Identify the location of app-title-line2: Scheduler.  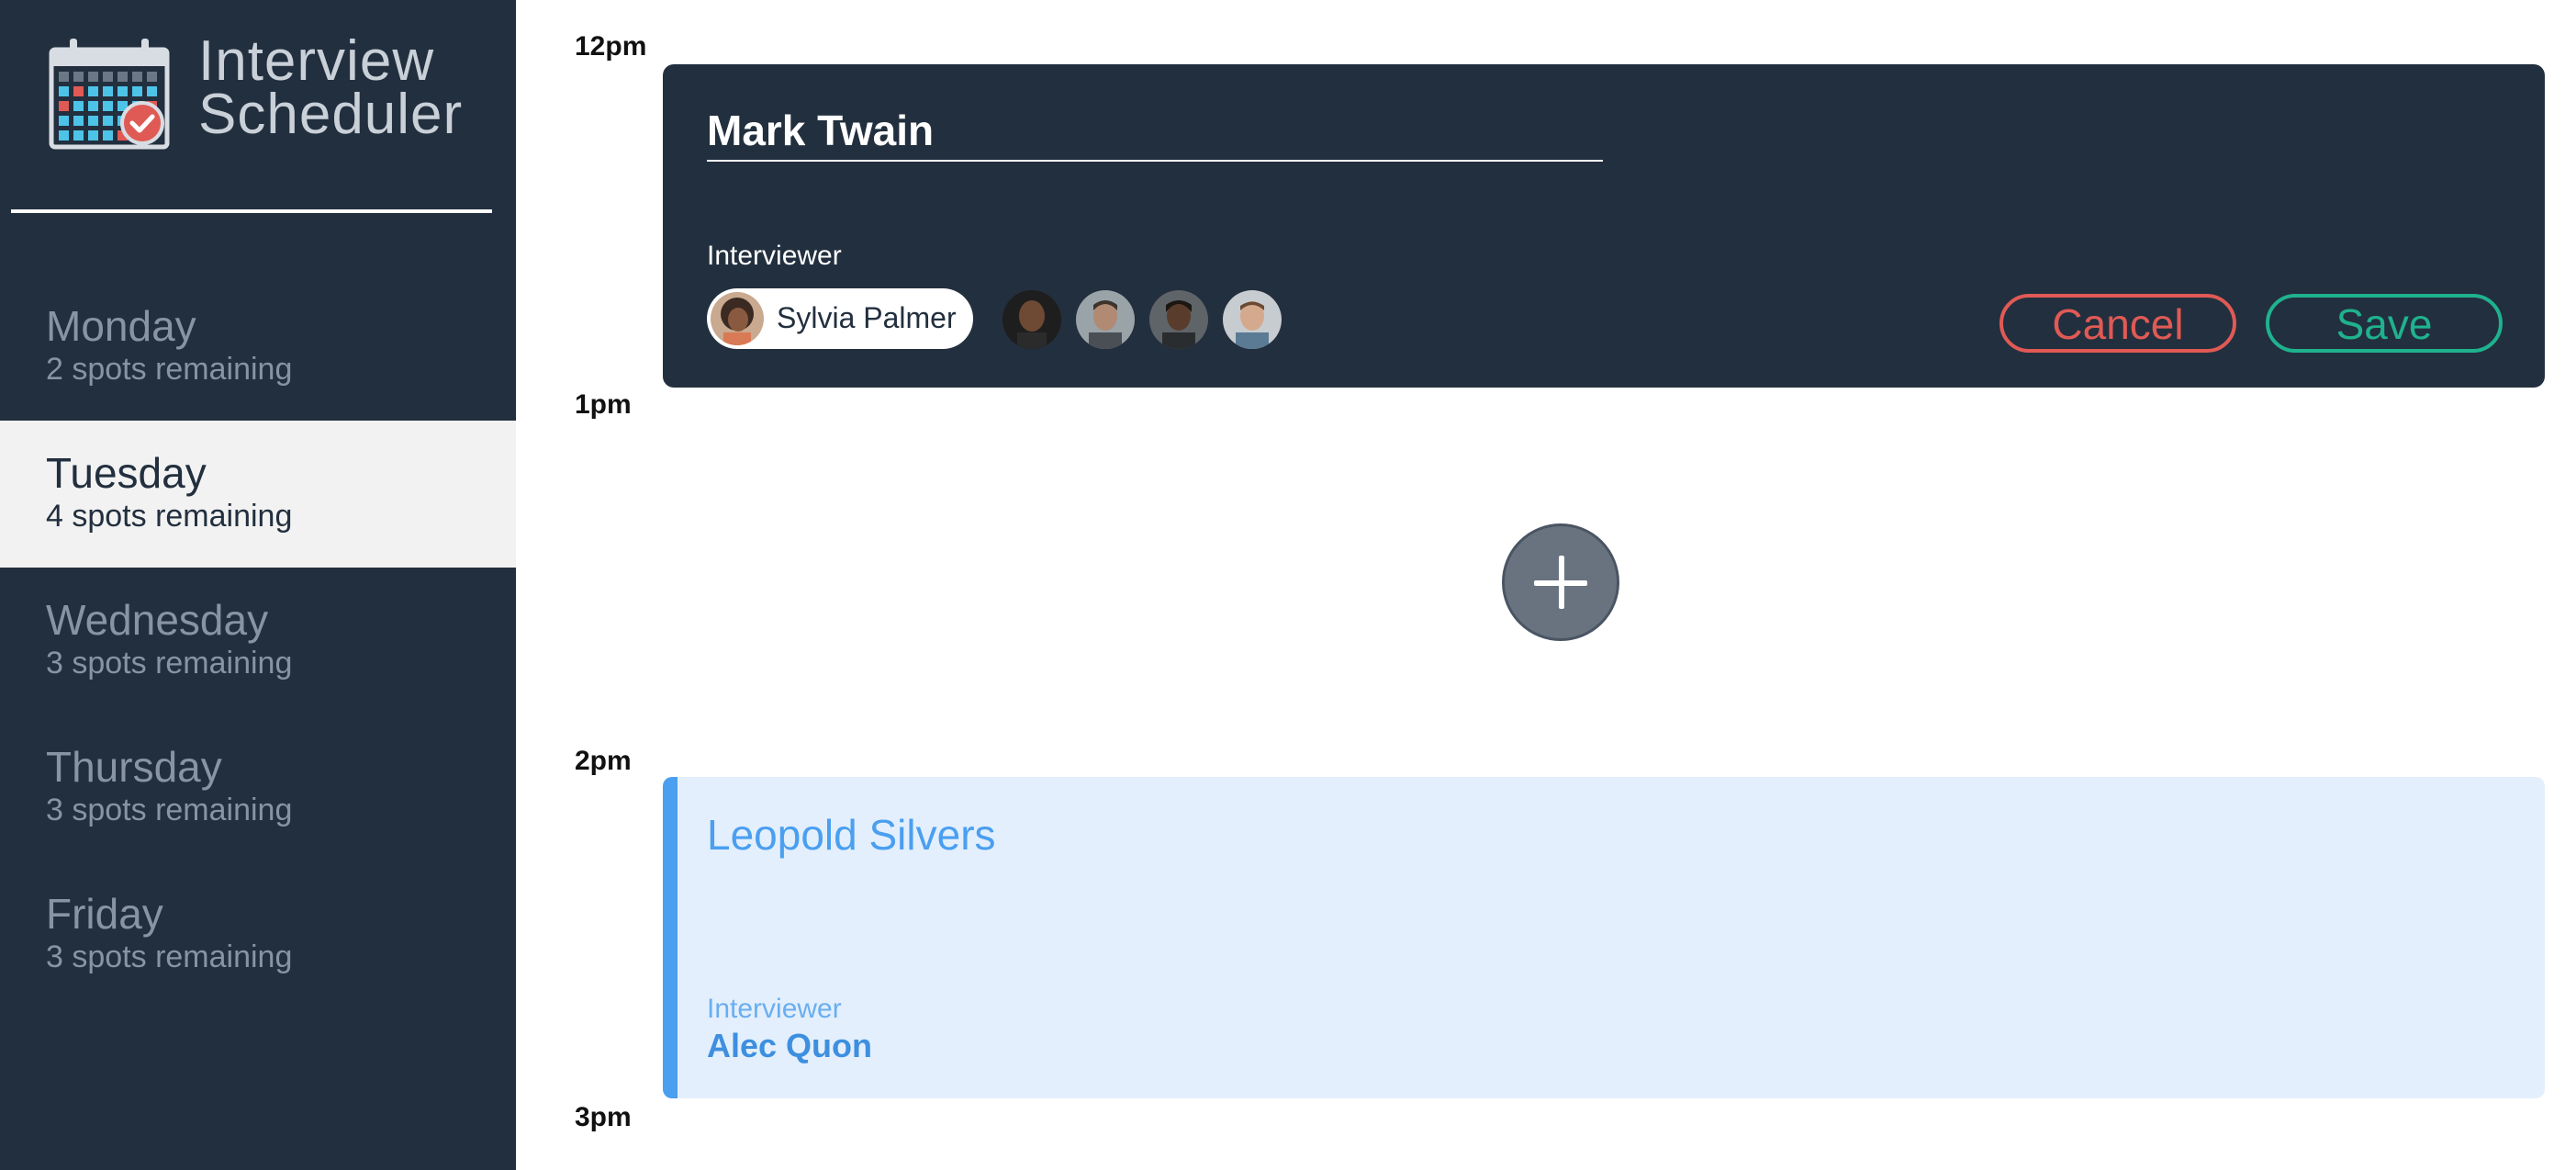
(331, 114).